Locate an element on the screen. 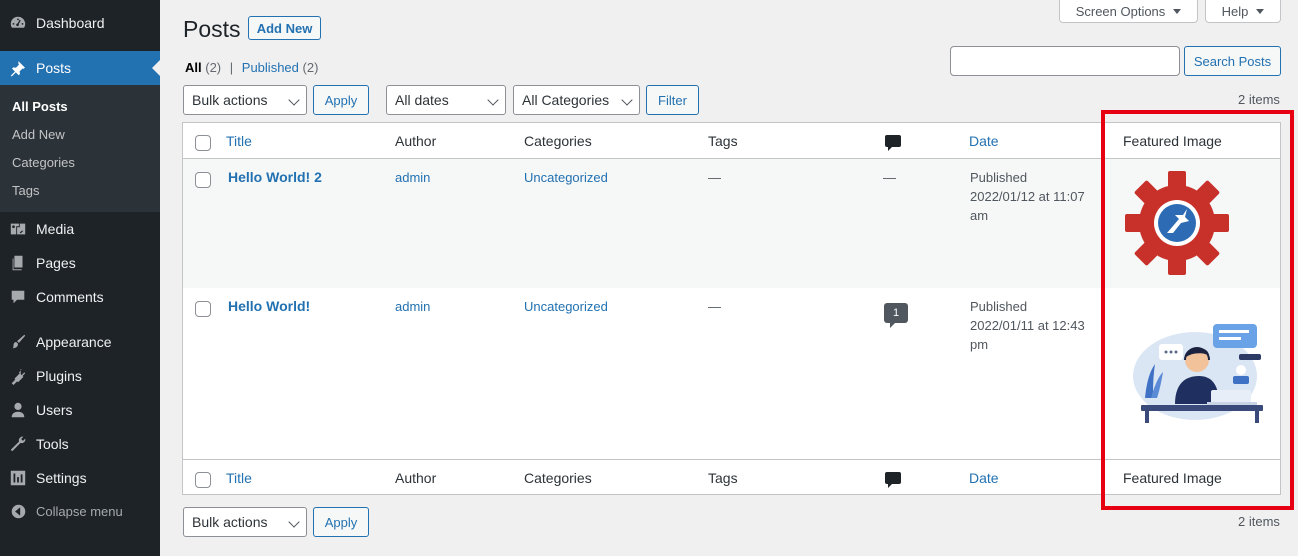  plugin-icon is located at coordinates (18, 376).